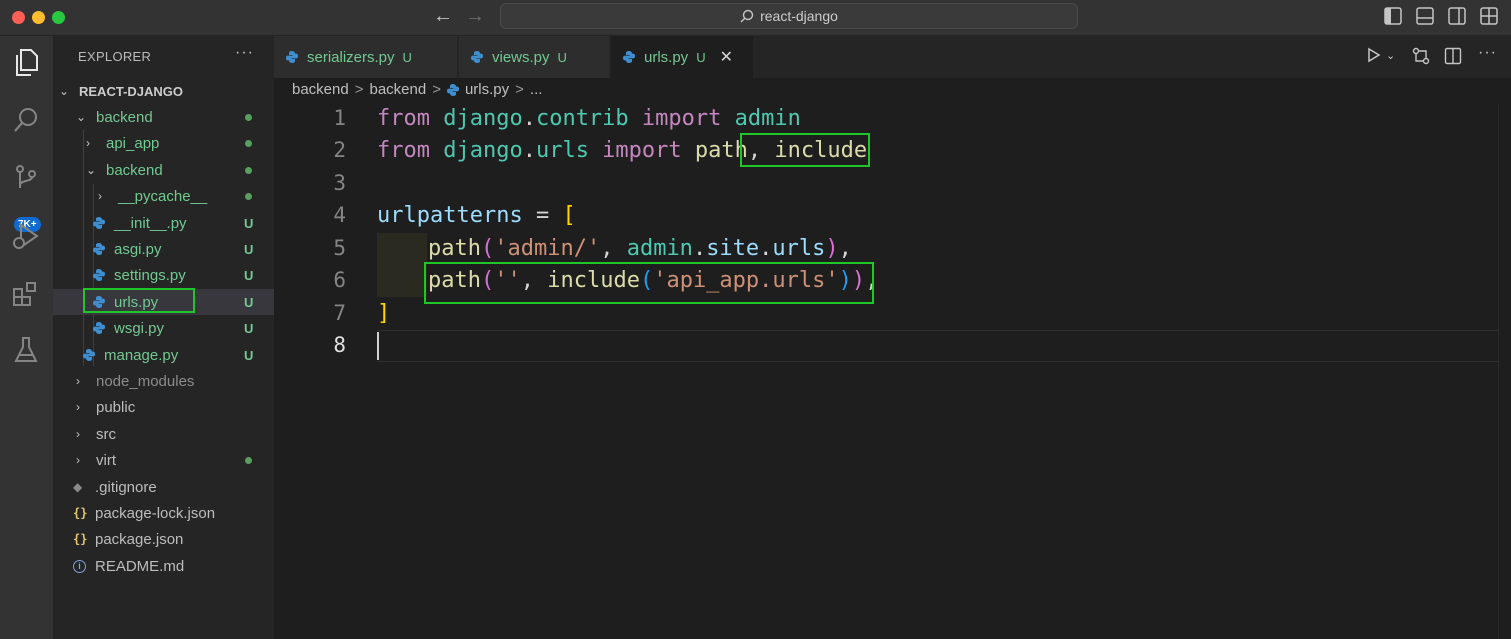  I want to click on toggle-secondary-sidebar-icon, so click(1458, 16).